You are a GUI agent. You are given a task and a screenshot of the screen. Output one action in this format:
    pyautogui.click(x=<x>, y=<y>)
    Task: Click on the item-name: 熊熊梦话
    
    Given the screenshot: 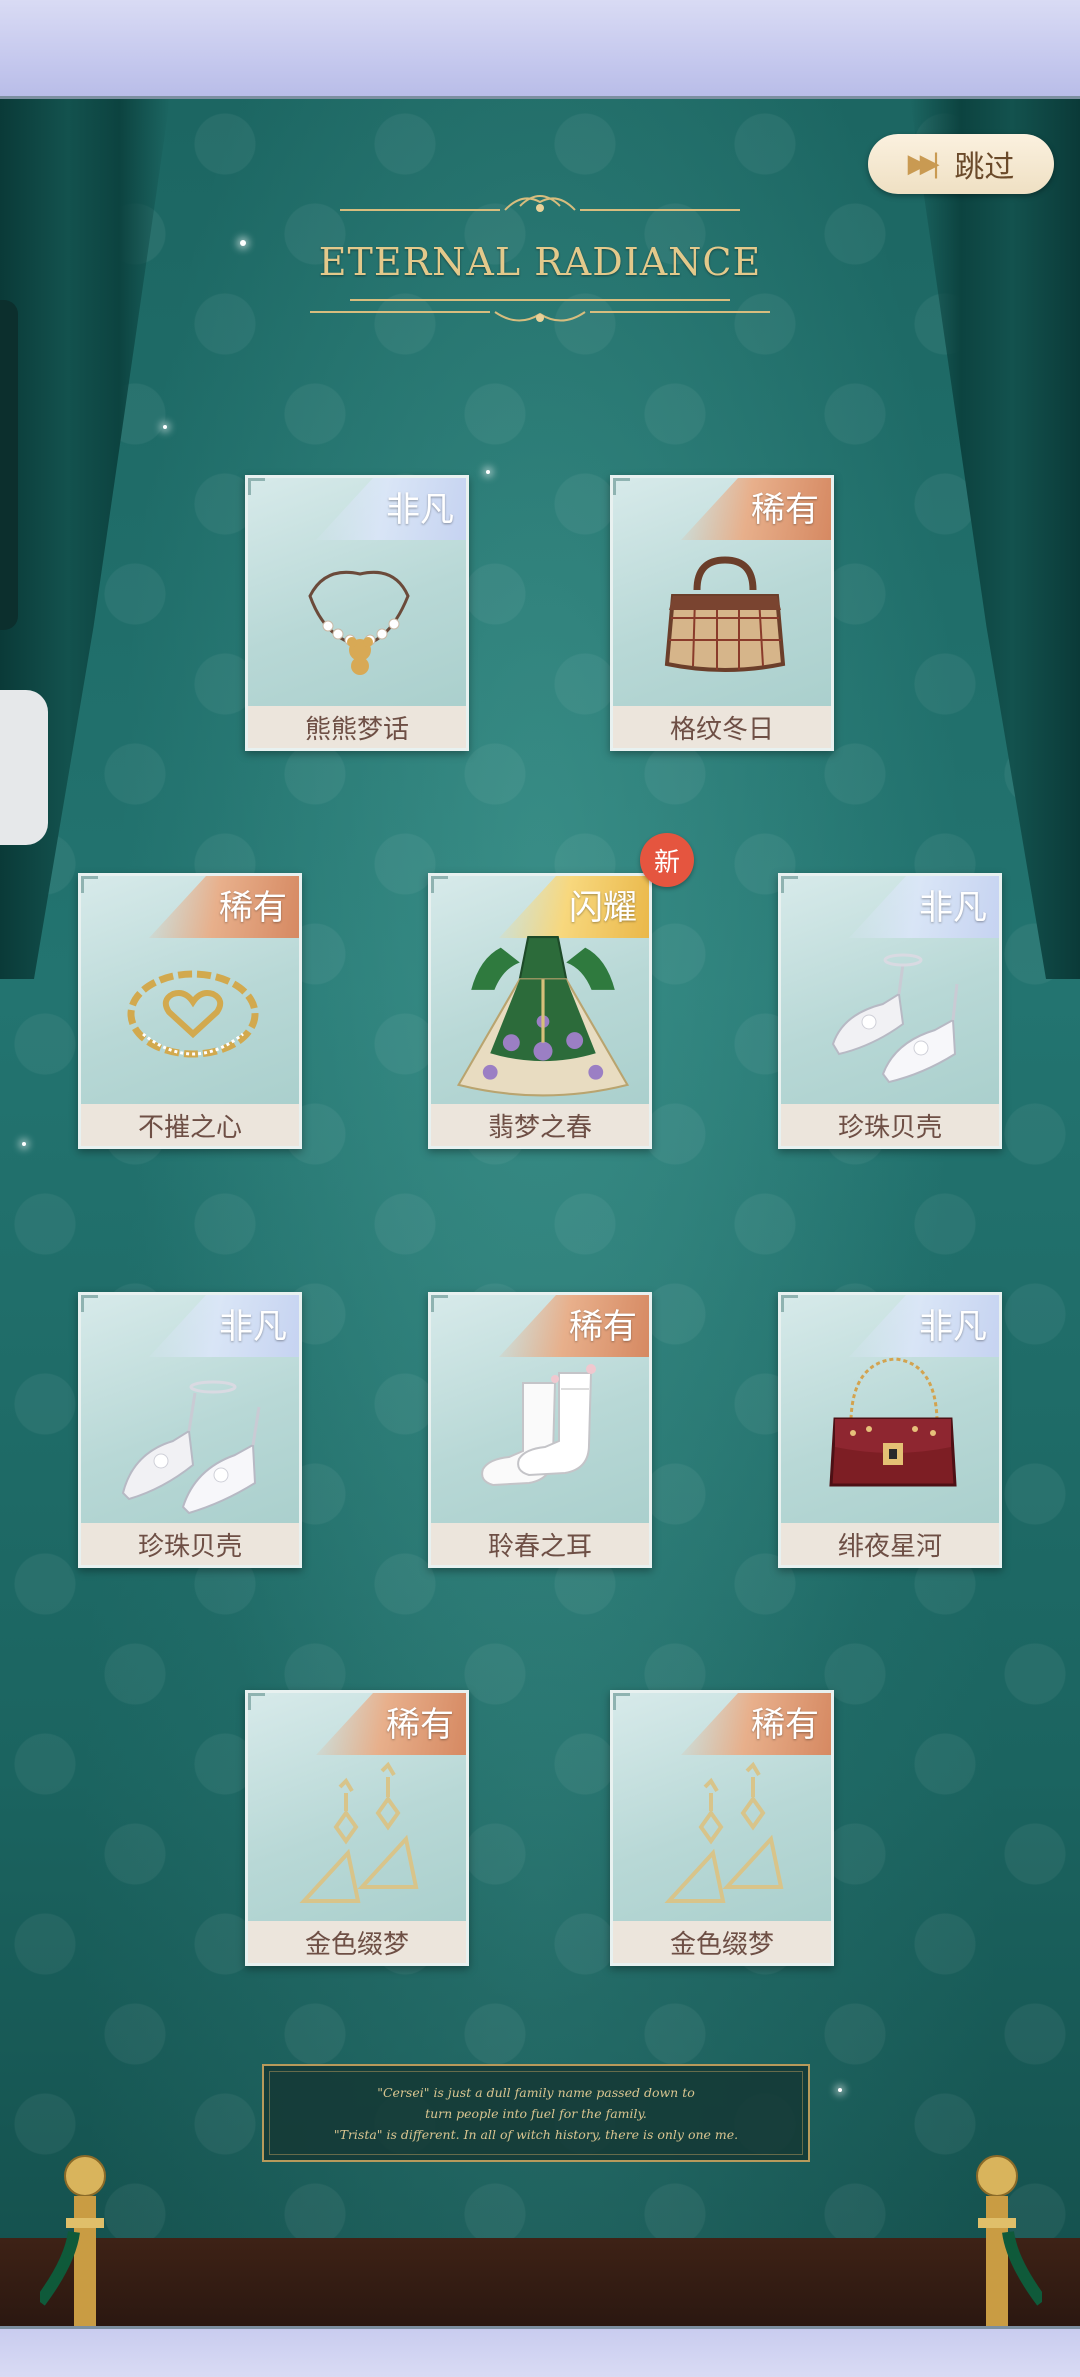 What is the action you would take?
    pyautogui.click(x=357, y=727)
    